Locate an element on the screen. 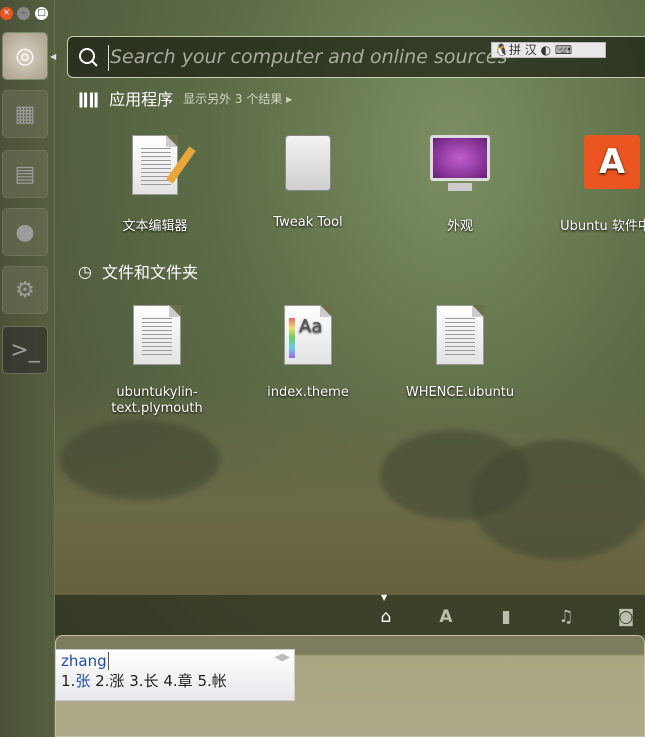 Image resolution: width=645 pixels, height=737 pixels. ime-candidate-popup: zhang ◀▶ 1.张 2.涨 3.长 4.章 5.帐 is located at coordinates (175, 675).